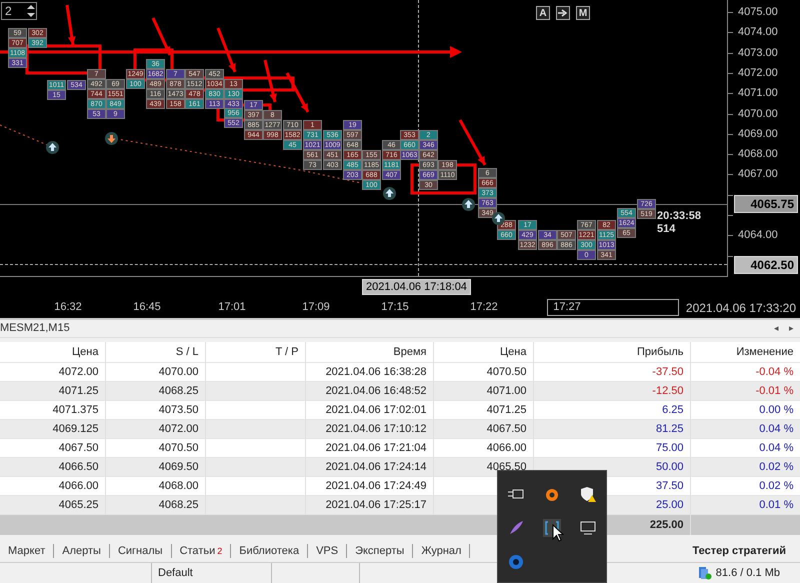 The width and height of the screenshot is (800, 583). What do you see at coordinates (543, 13) in the screenshot?
I see `chart-button: A` at bounding box center [543, 13].